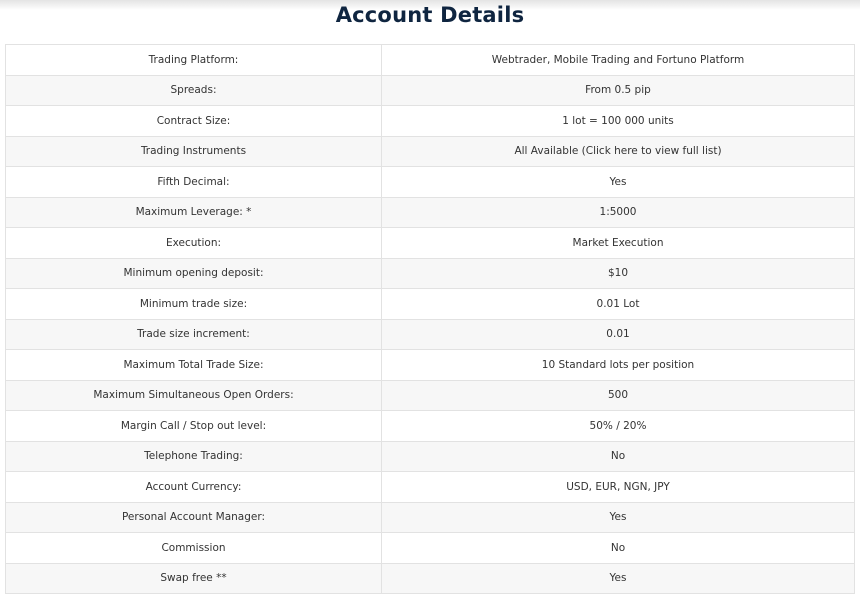  What do you see at coordinates (430, 15) in the screenshot?
I see `page-title: Account Details` at bounding box center [430, 15].